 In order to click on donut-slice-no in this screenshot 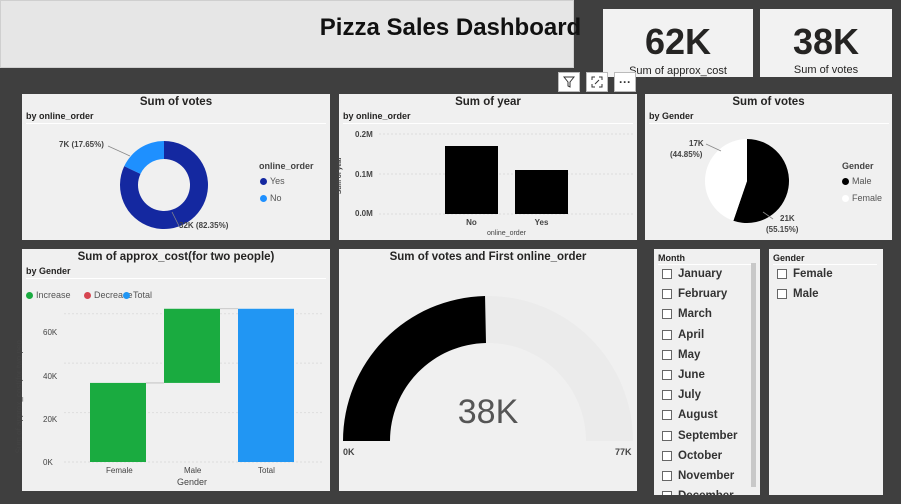, I will do `click(144, 157)`.